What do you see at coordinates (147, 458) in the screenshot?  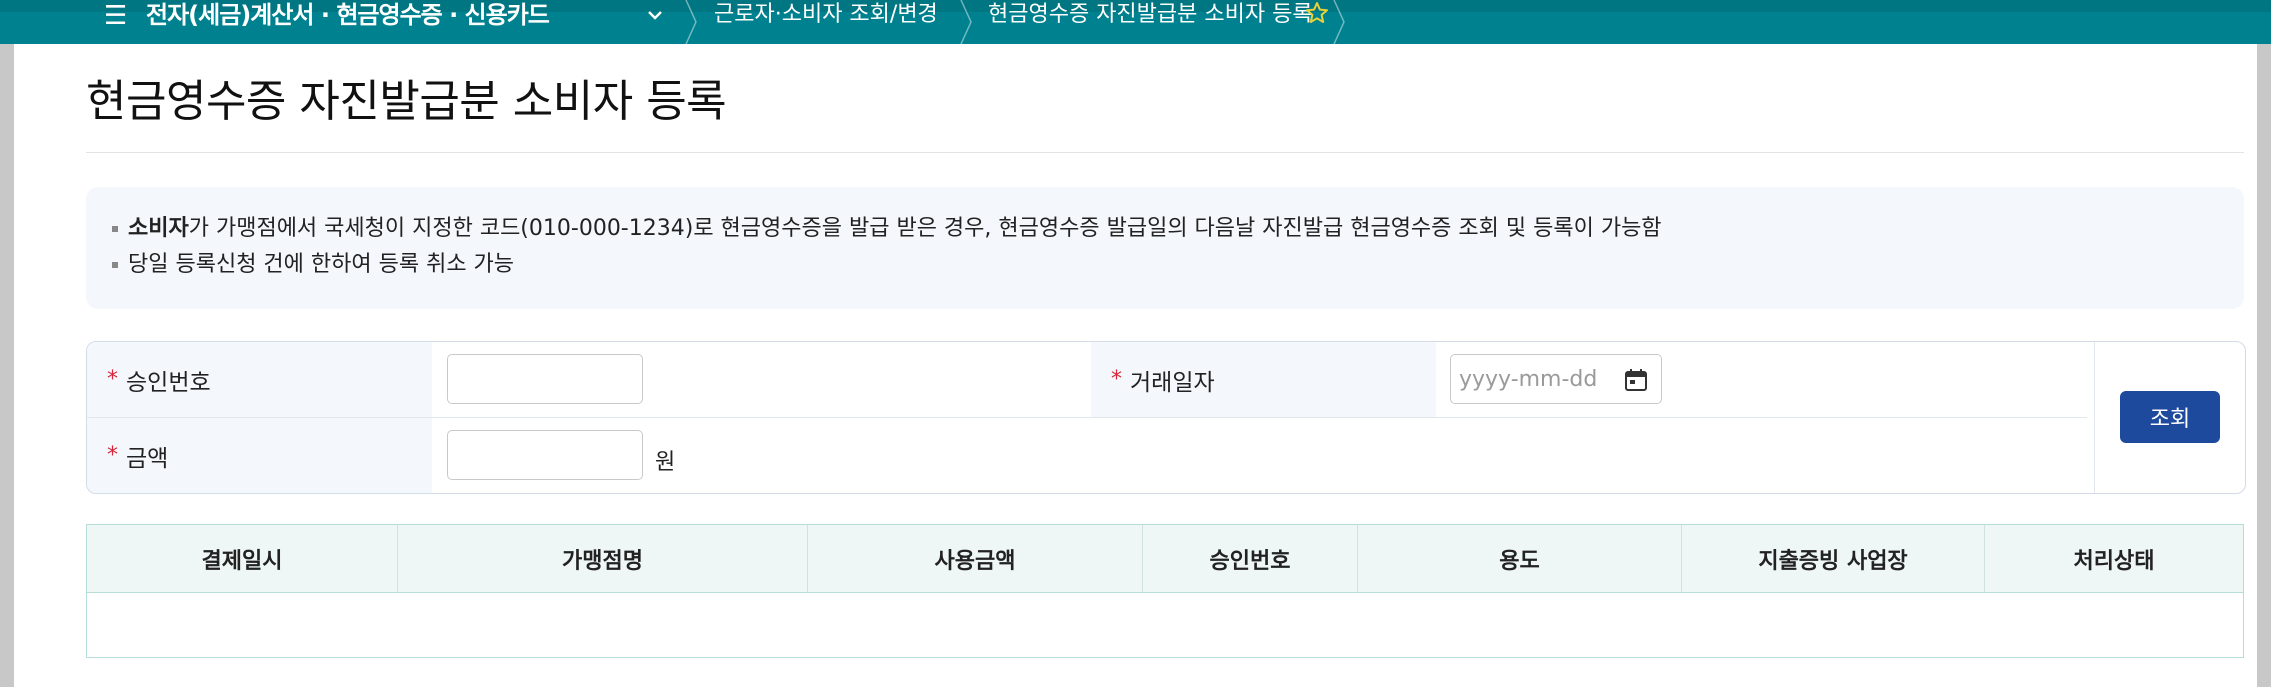 I see `amount-label-text: 금액` at bounding box center [147, 458].